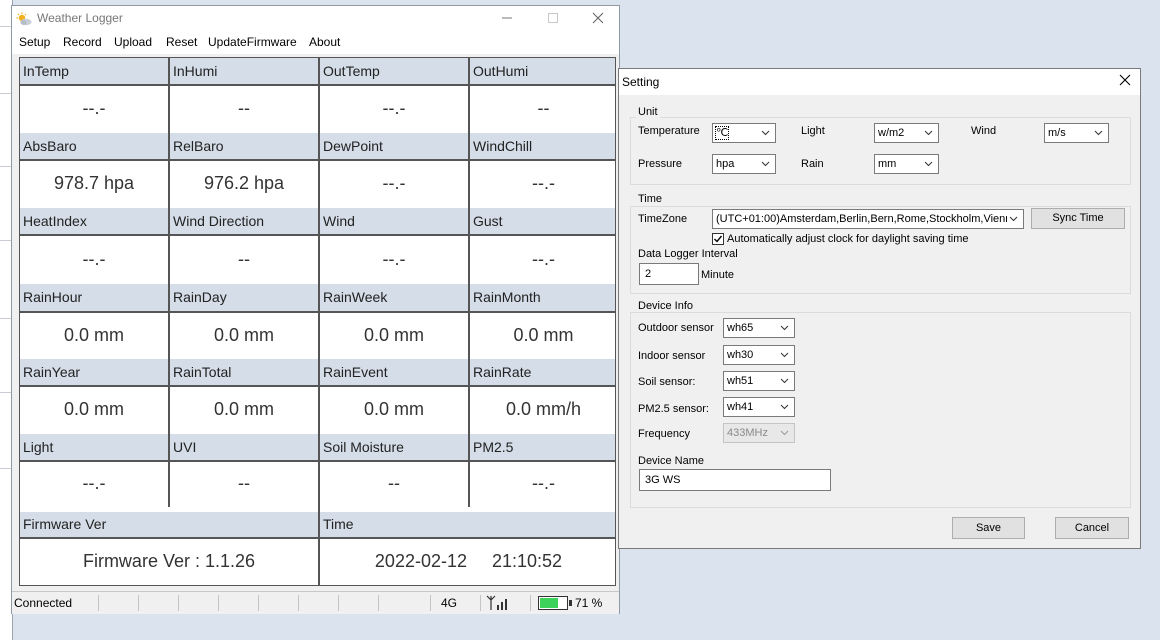 The height and width of the screenshot is (640, 1160). I want to click on value-outhumi: --, so click(543, 108).